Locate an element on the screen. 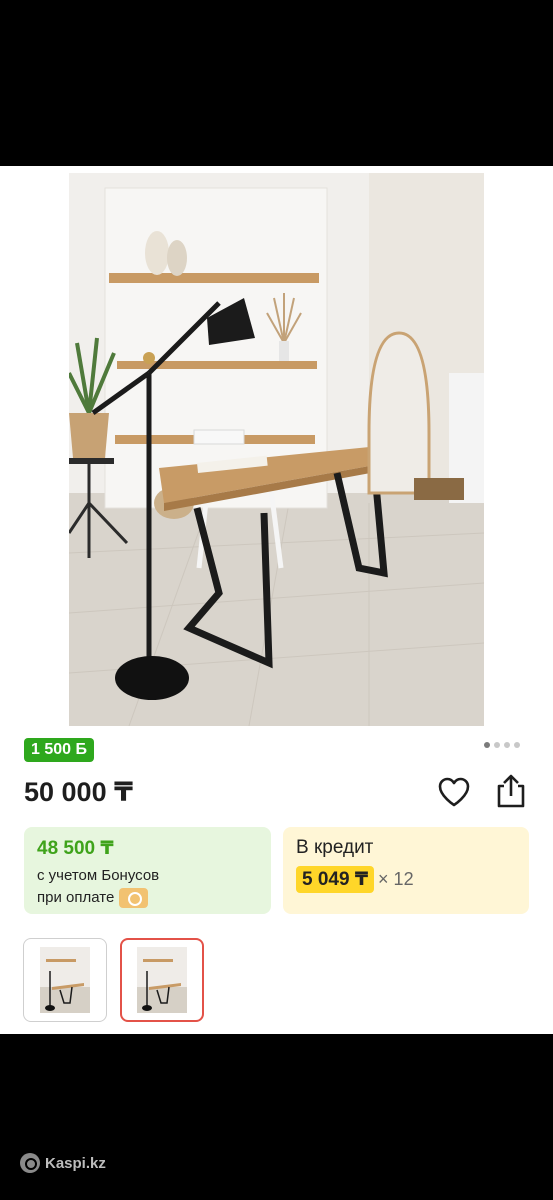 The height and width of the screenshot is (1200, 553). bonus-description: с учетом Бонусов при оплате is located at coordinates (147, 887).